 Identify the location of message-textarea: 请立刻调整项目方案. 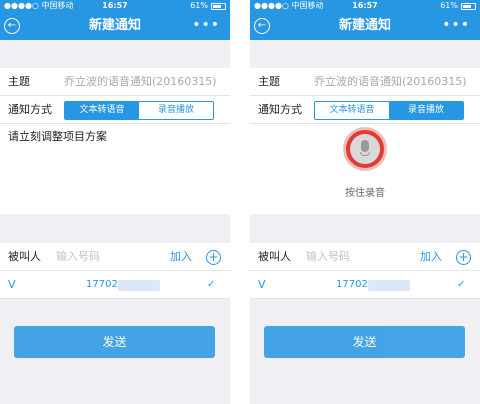
(115, 169).